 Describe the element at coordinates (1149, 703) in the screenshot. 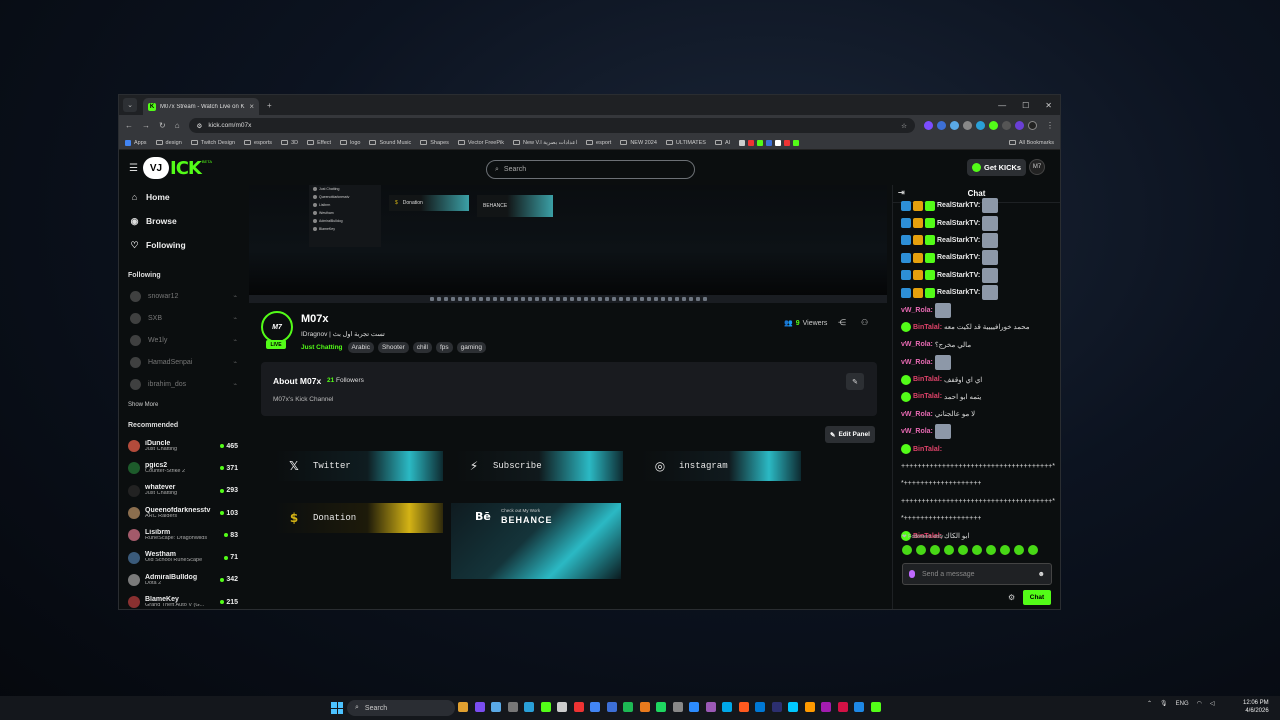

I see `chevron-up-icon: ⌃` at that location.